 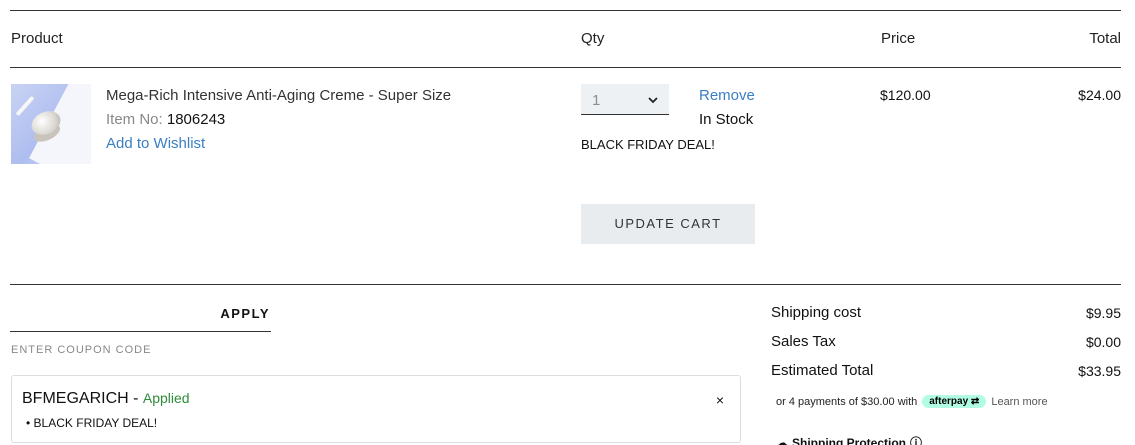 I want to click on add-to-wishlist-link: Add to Wishlist, so click(x=155, y=143).